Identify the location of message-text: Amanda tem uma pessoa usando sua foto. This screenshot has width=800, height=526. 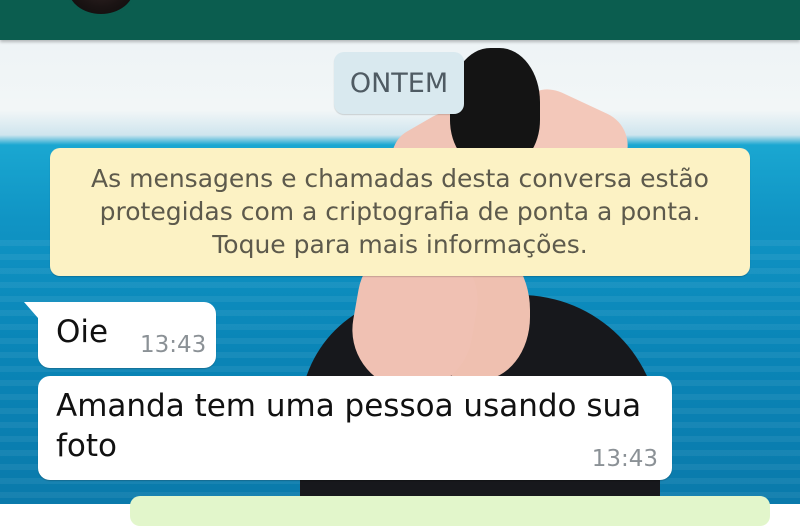
(349, 426).